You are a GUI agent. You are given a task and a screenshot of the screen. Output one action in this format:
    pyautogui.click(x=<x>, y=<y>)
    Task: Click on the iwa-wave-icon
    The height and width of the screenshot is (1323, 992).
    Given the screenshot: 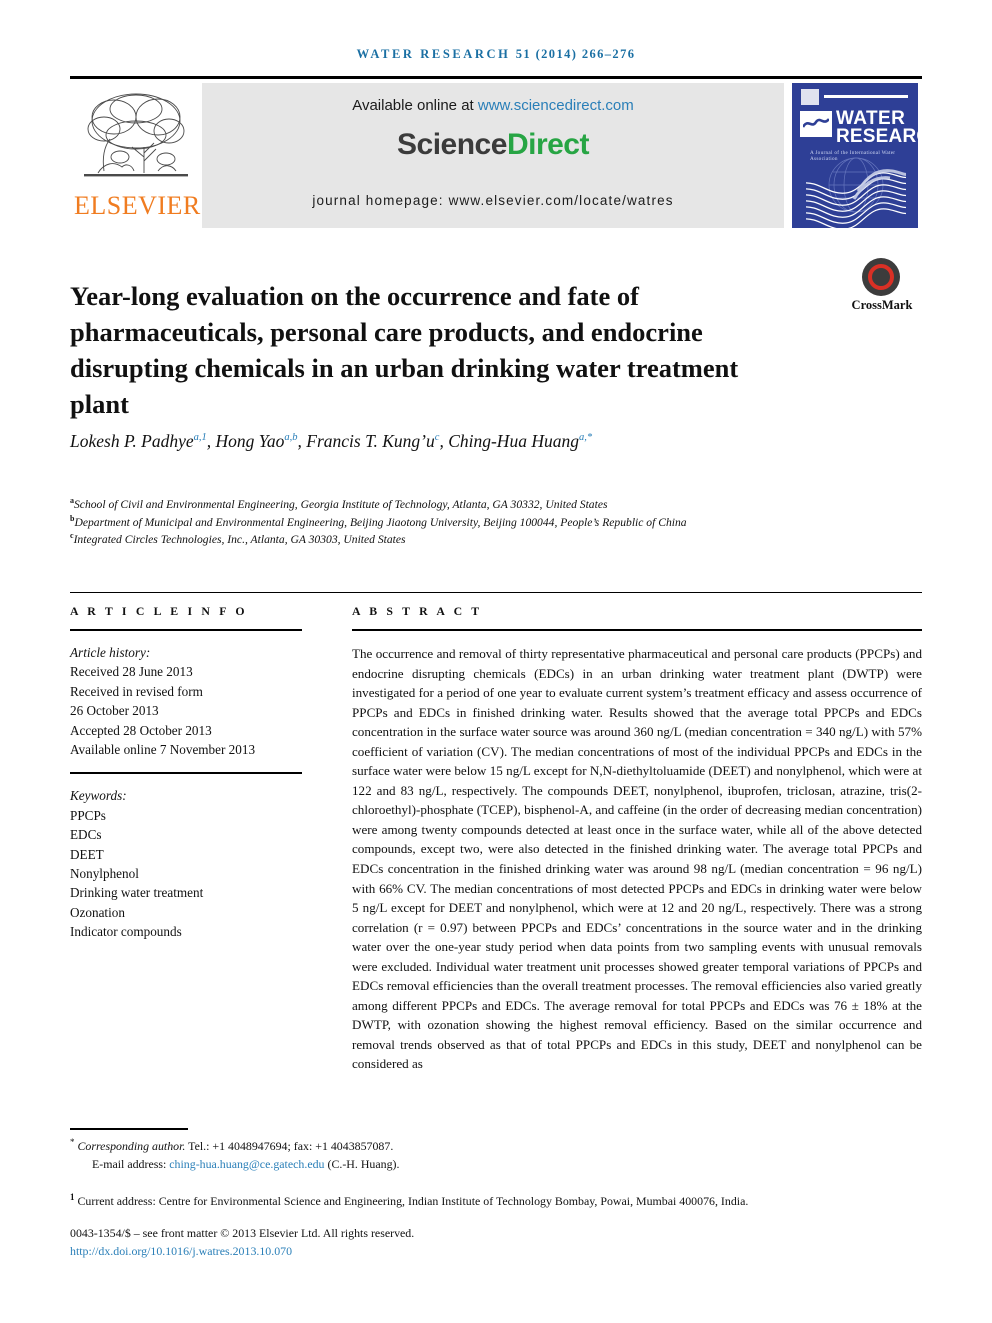 What is the action you would take?
    pyautogui.click(x=816, y=123)
    